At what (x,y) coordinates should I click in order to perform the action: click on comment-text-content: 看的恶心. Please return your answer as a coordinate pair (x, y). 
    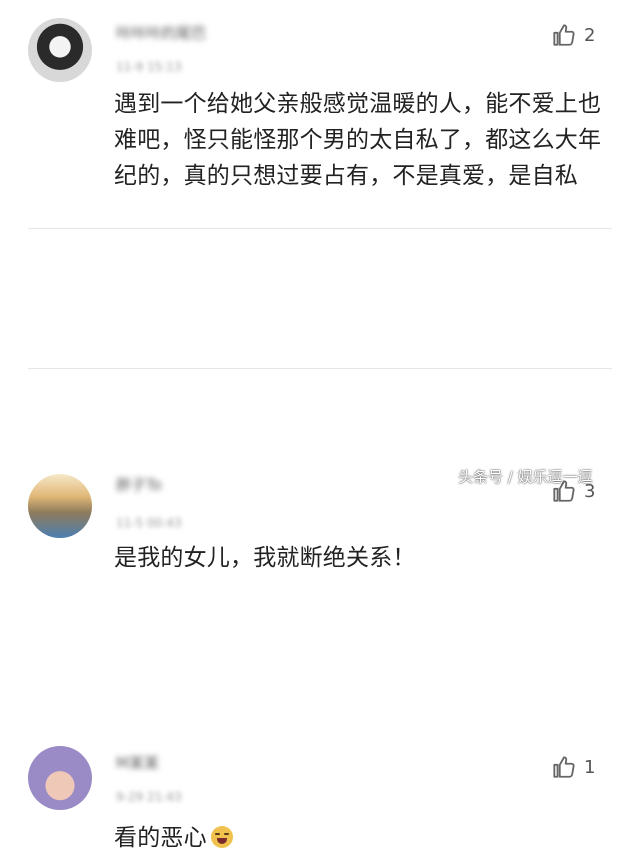
    Looking at the image, I should click on (160, 838).